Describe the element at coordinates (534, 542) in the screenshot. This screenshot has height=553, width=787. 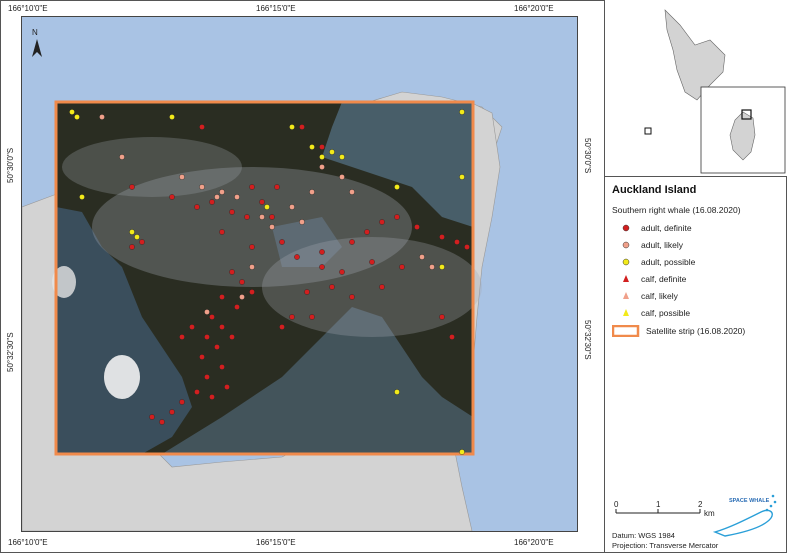
I see `bottom-tick-3: 166°20'0"E` at that location.